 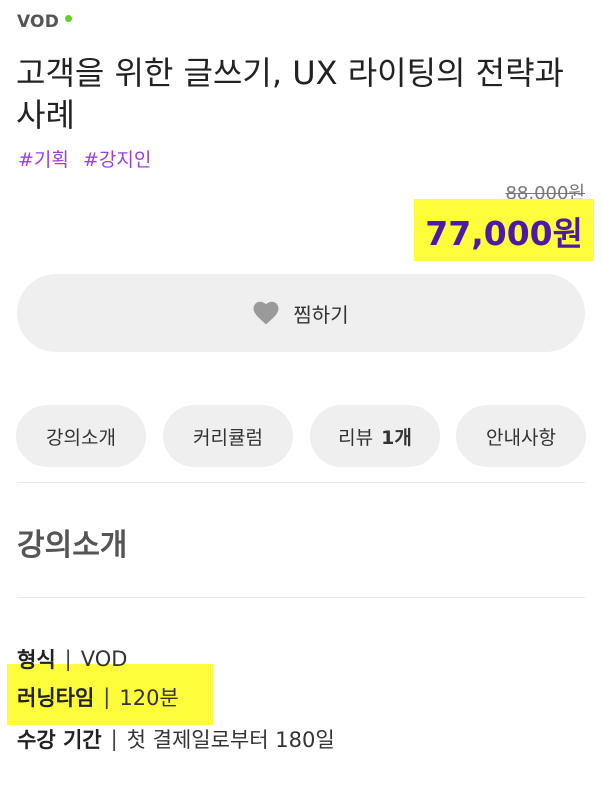 I want to click on tag-link: #강지인, so click(x=117, y=160).